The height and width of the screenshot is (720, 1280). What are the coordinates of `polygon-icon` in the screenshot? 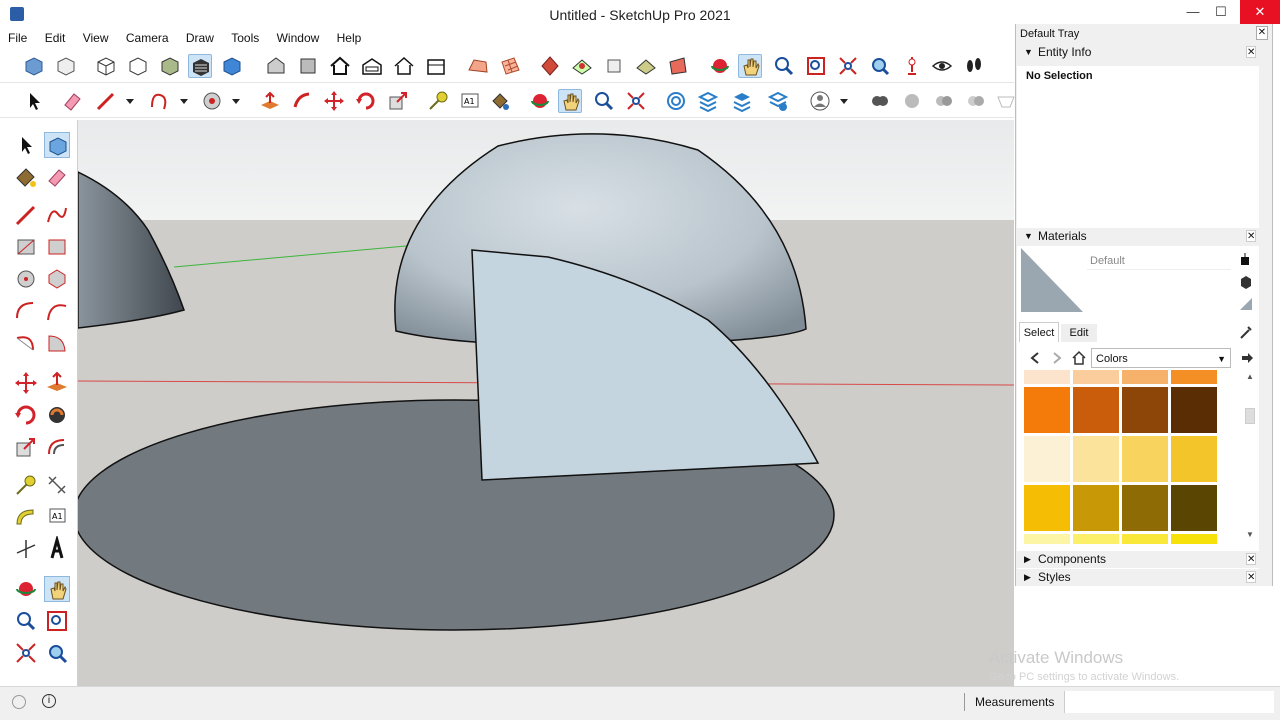 It's located at (57, 279).